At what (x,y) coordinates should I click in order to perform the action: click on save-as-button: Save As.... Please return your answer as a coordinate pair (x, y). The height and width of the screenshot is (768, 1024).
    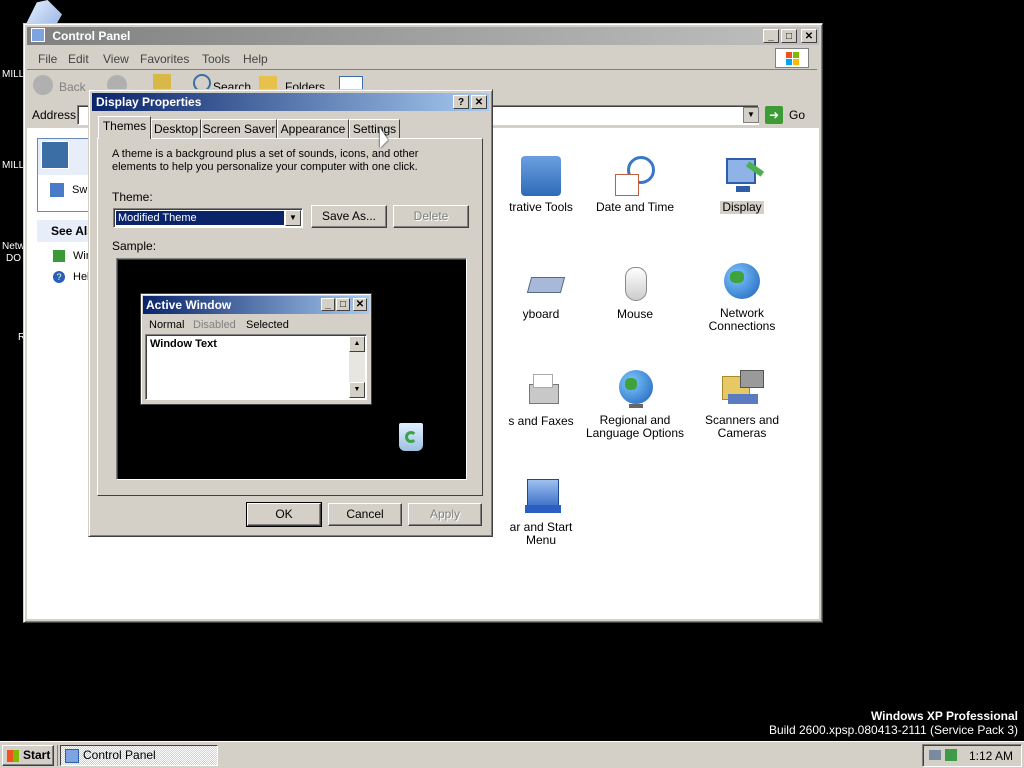
    Looking at the image, I should click on (349, 216).